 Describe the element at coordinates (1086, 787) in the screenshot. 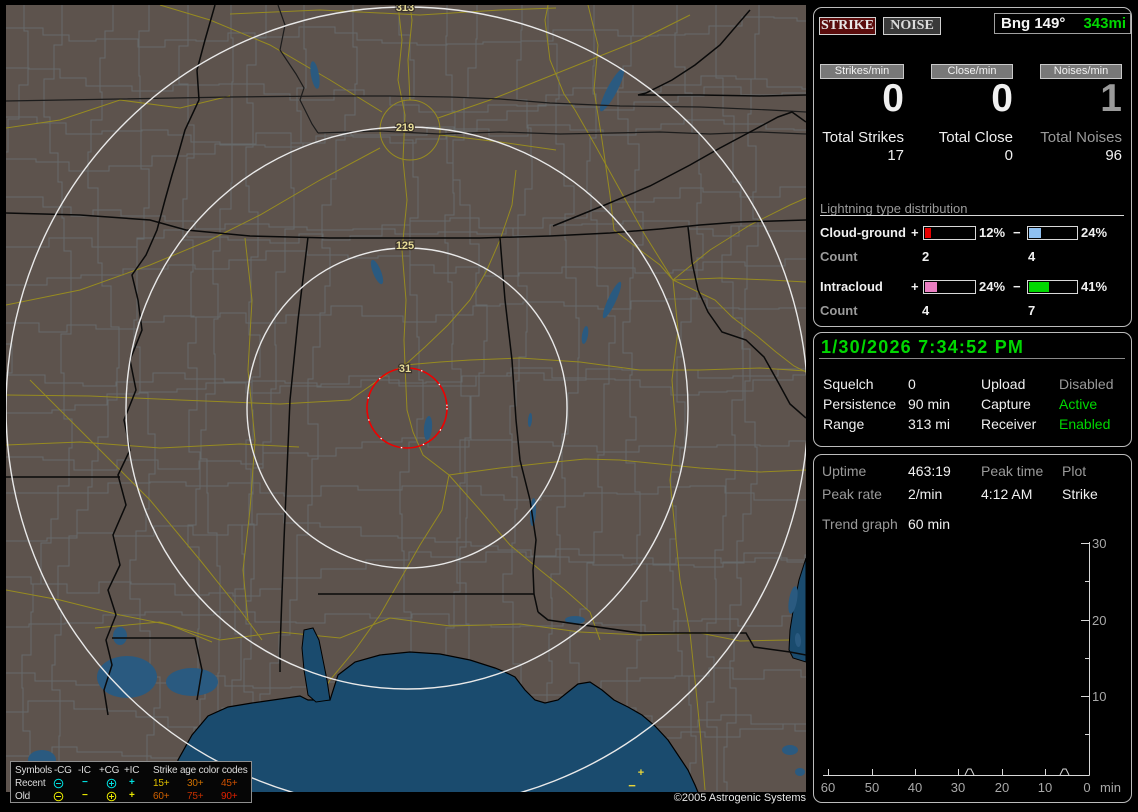

I see `svg-text: 0` at that location.